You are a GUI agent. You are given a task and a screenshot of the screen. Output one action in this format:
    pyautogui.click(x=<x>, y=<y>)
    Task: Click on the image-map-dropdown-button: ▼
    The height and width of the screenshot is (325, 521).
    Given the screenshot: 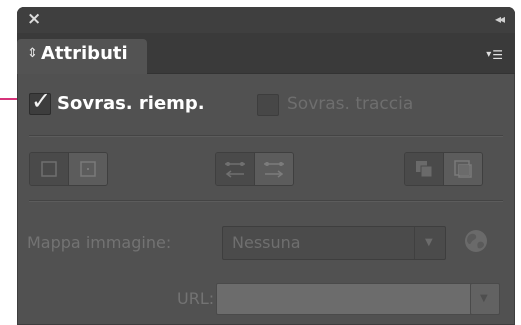 What is the action you would take?
    pyautogui.click(x=429, y=243)
    